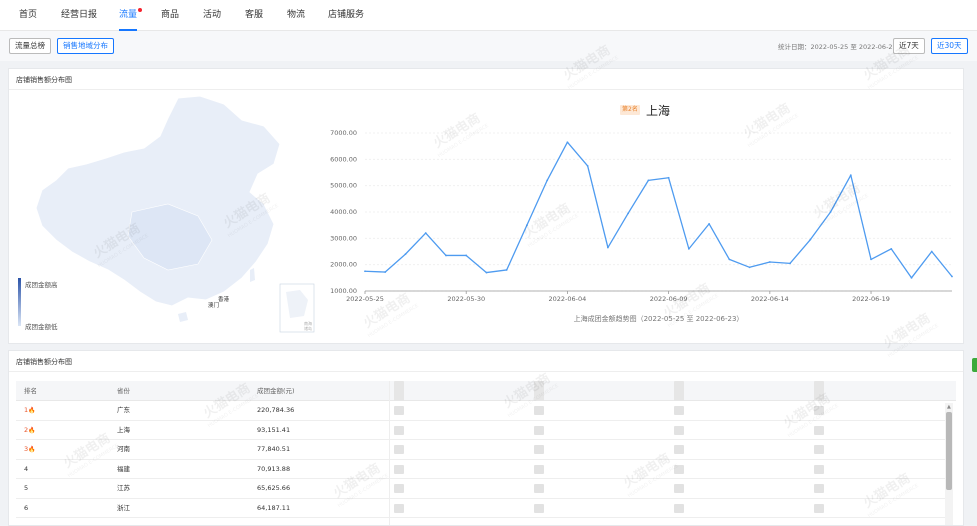  Describe the element at coordinates (346, 15) in the screenshot. I see `nav-item-store-services: 店铺服务` at that location.